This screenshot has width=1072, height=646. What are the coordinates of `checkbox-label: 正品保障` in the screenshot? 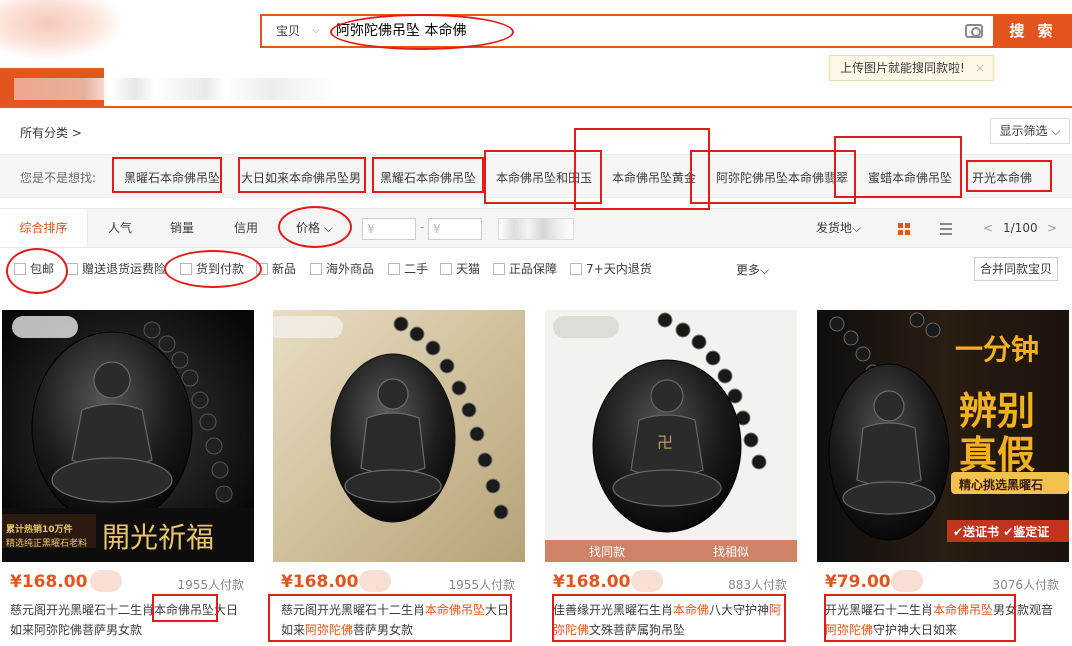 It's located at (533, 269).